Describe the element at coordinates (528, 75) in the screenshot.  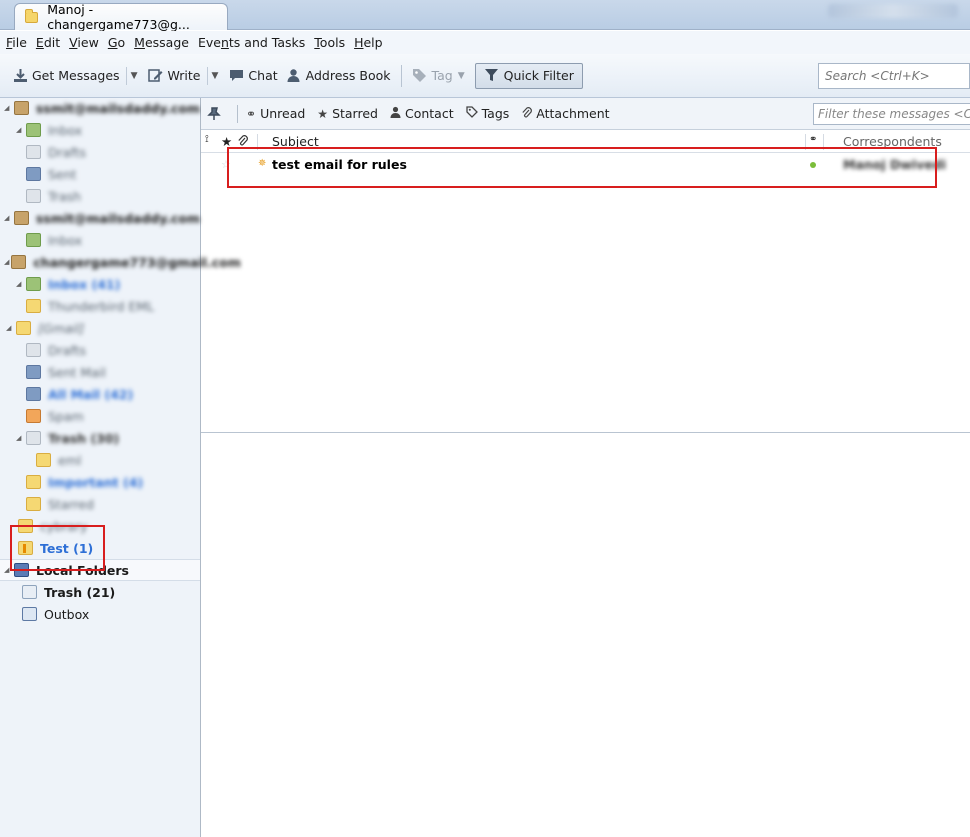
I see `quick-filter-button: Quick Filter` at that location.